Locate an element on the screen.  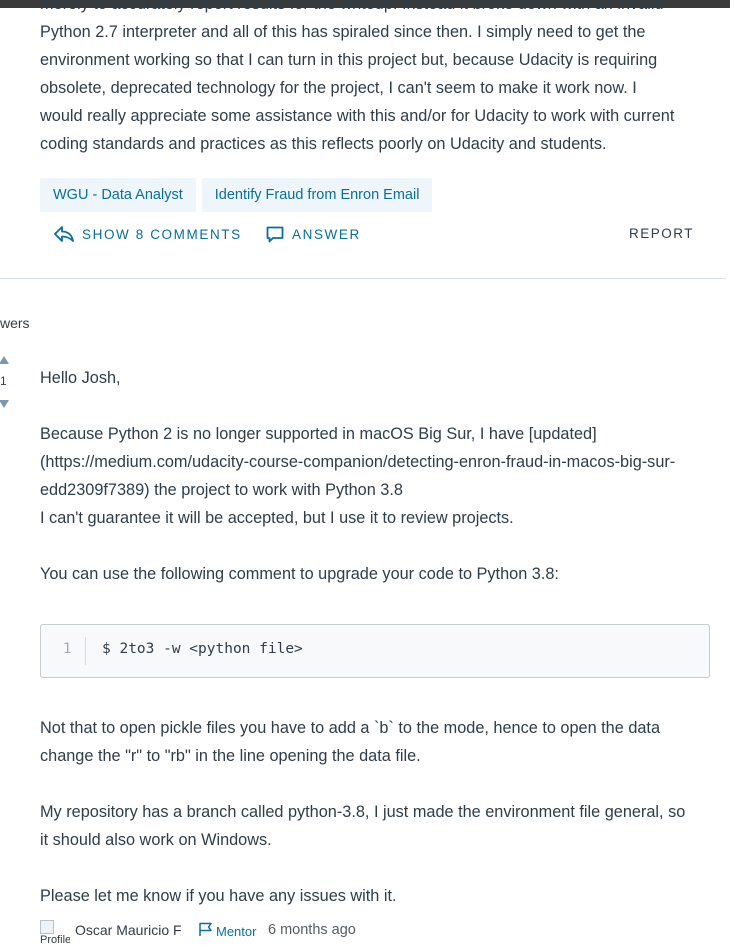
mentor-badge: Mentor is located at coordinates (227, 931).